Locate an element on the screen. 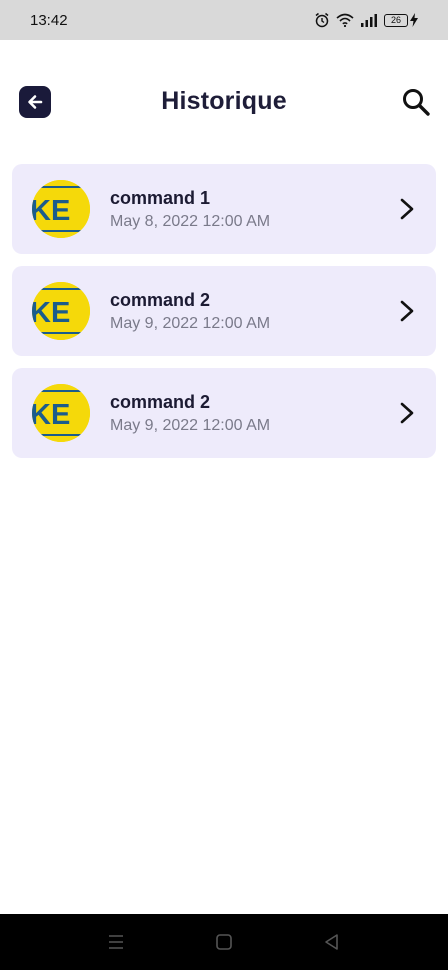 This screenshot has height=970, width=448. status-time: 13:42 is located at coordinates (49, 20).